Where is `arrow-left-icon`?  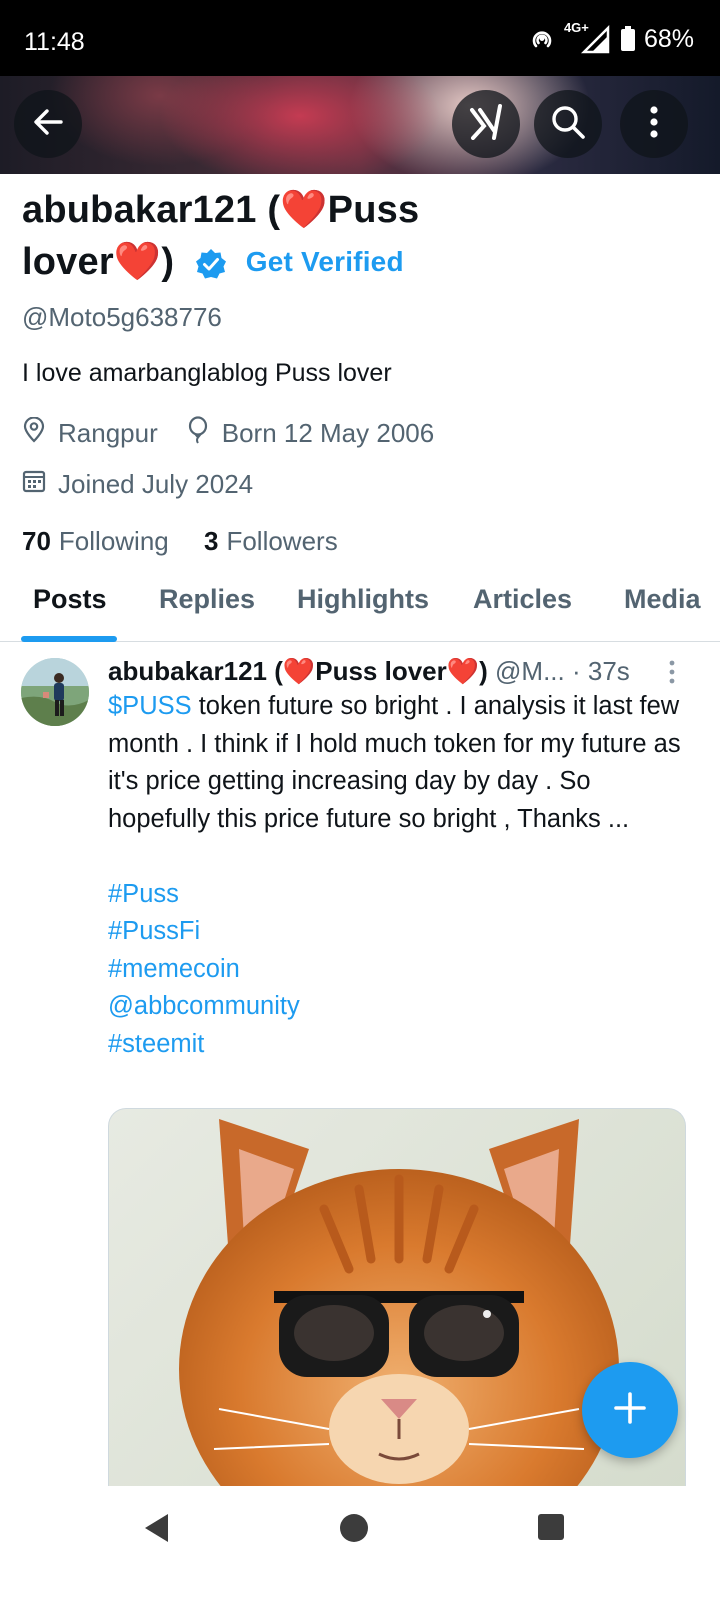
arrow-left-icon is located at coordinates (48, 124).